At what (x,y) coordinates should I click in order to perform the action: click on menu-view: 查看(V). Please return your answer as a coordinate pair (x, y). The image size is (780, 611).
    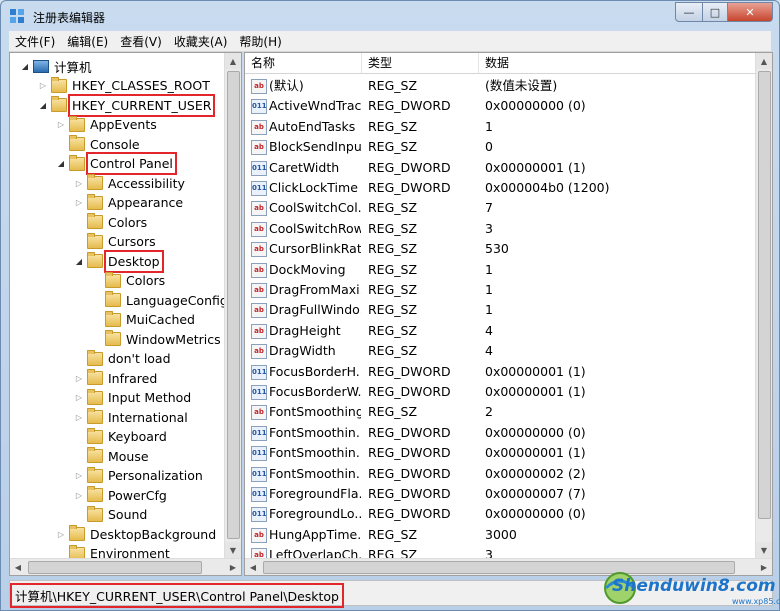
    Looking at the image, I should click on (141, 41).